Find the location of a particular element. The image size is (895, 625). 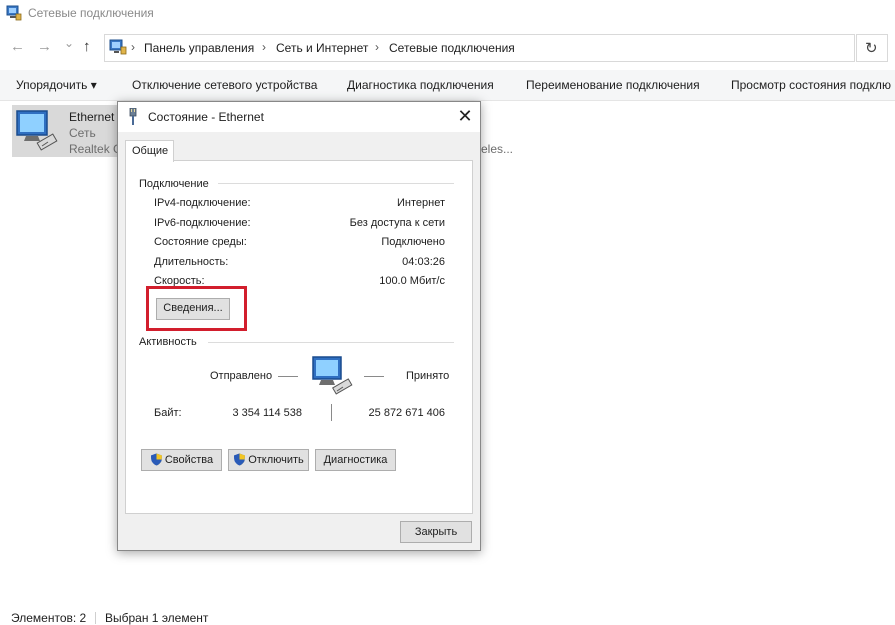

ipv6-value: Без доступа к сети is located at coordinates (397, 223).